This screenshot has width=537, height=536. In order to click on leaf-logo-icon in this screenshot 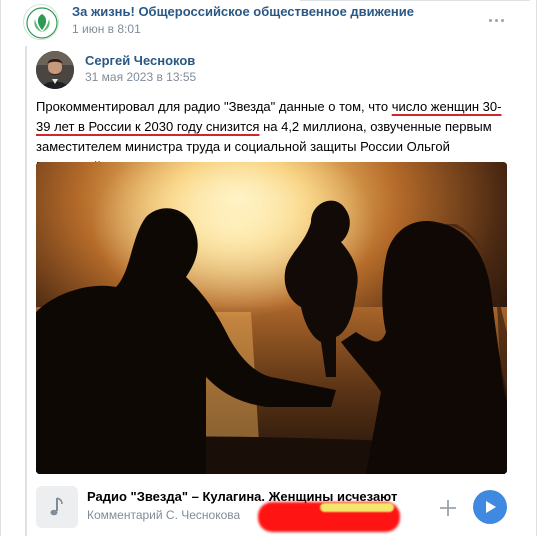, I will do `click(41, 22)`.